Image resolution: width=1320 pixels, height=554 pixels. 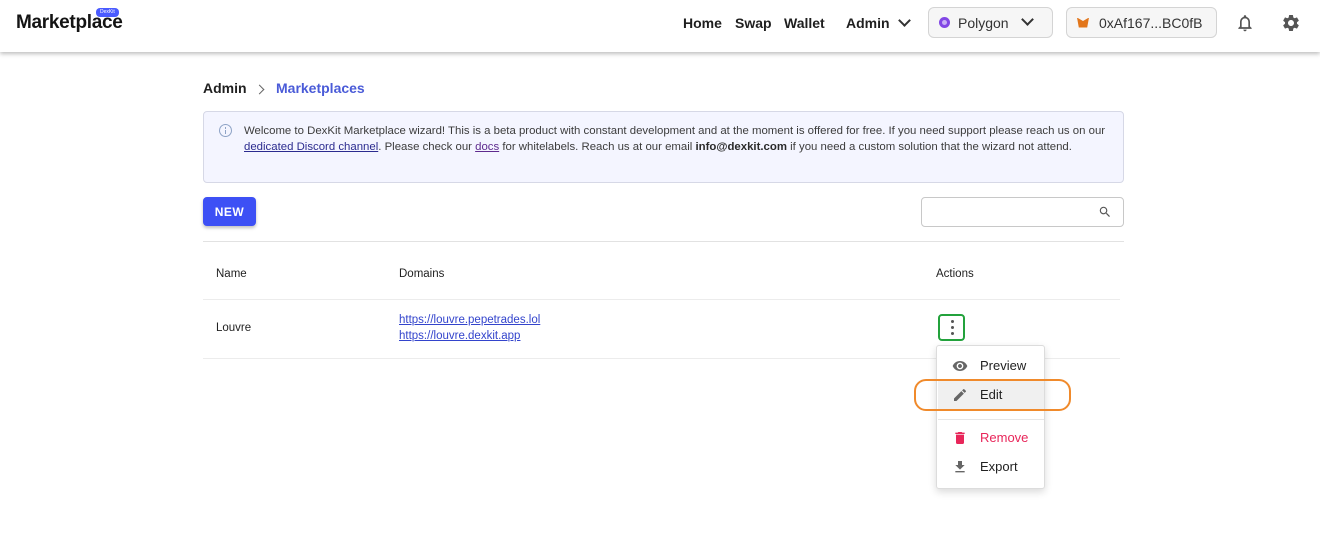 I want to click on menu-item-edit: Edit, so click(x=991, y=395).